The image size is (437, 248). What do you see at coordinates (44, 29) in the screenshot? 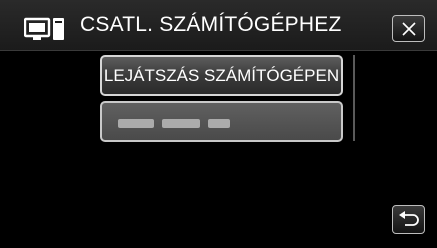
I see `pc-connection-icon` at bounding box center [44, 29].